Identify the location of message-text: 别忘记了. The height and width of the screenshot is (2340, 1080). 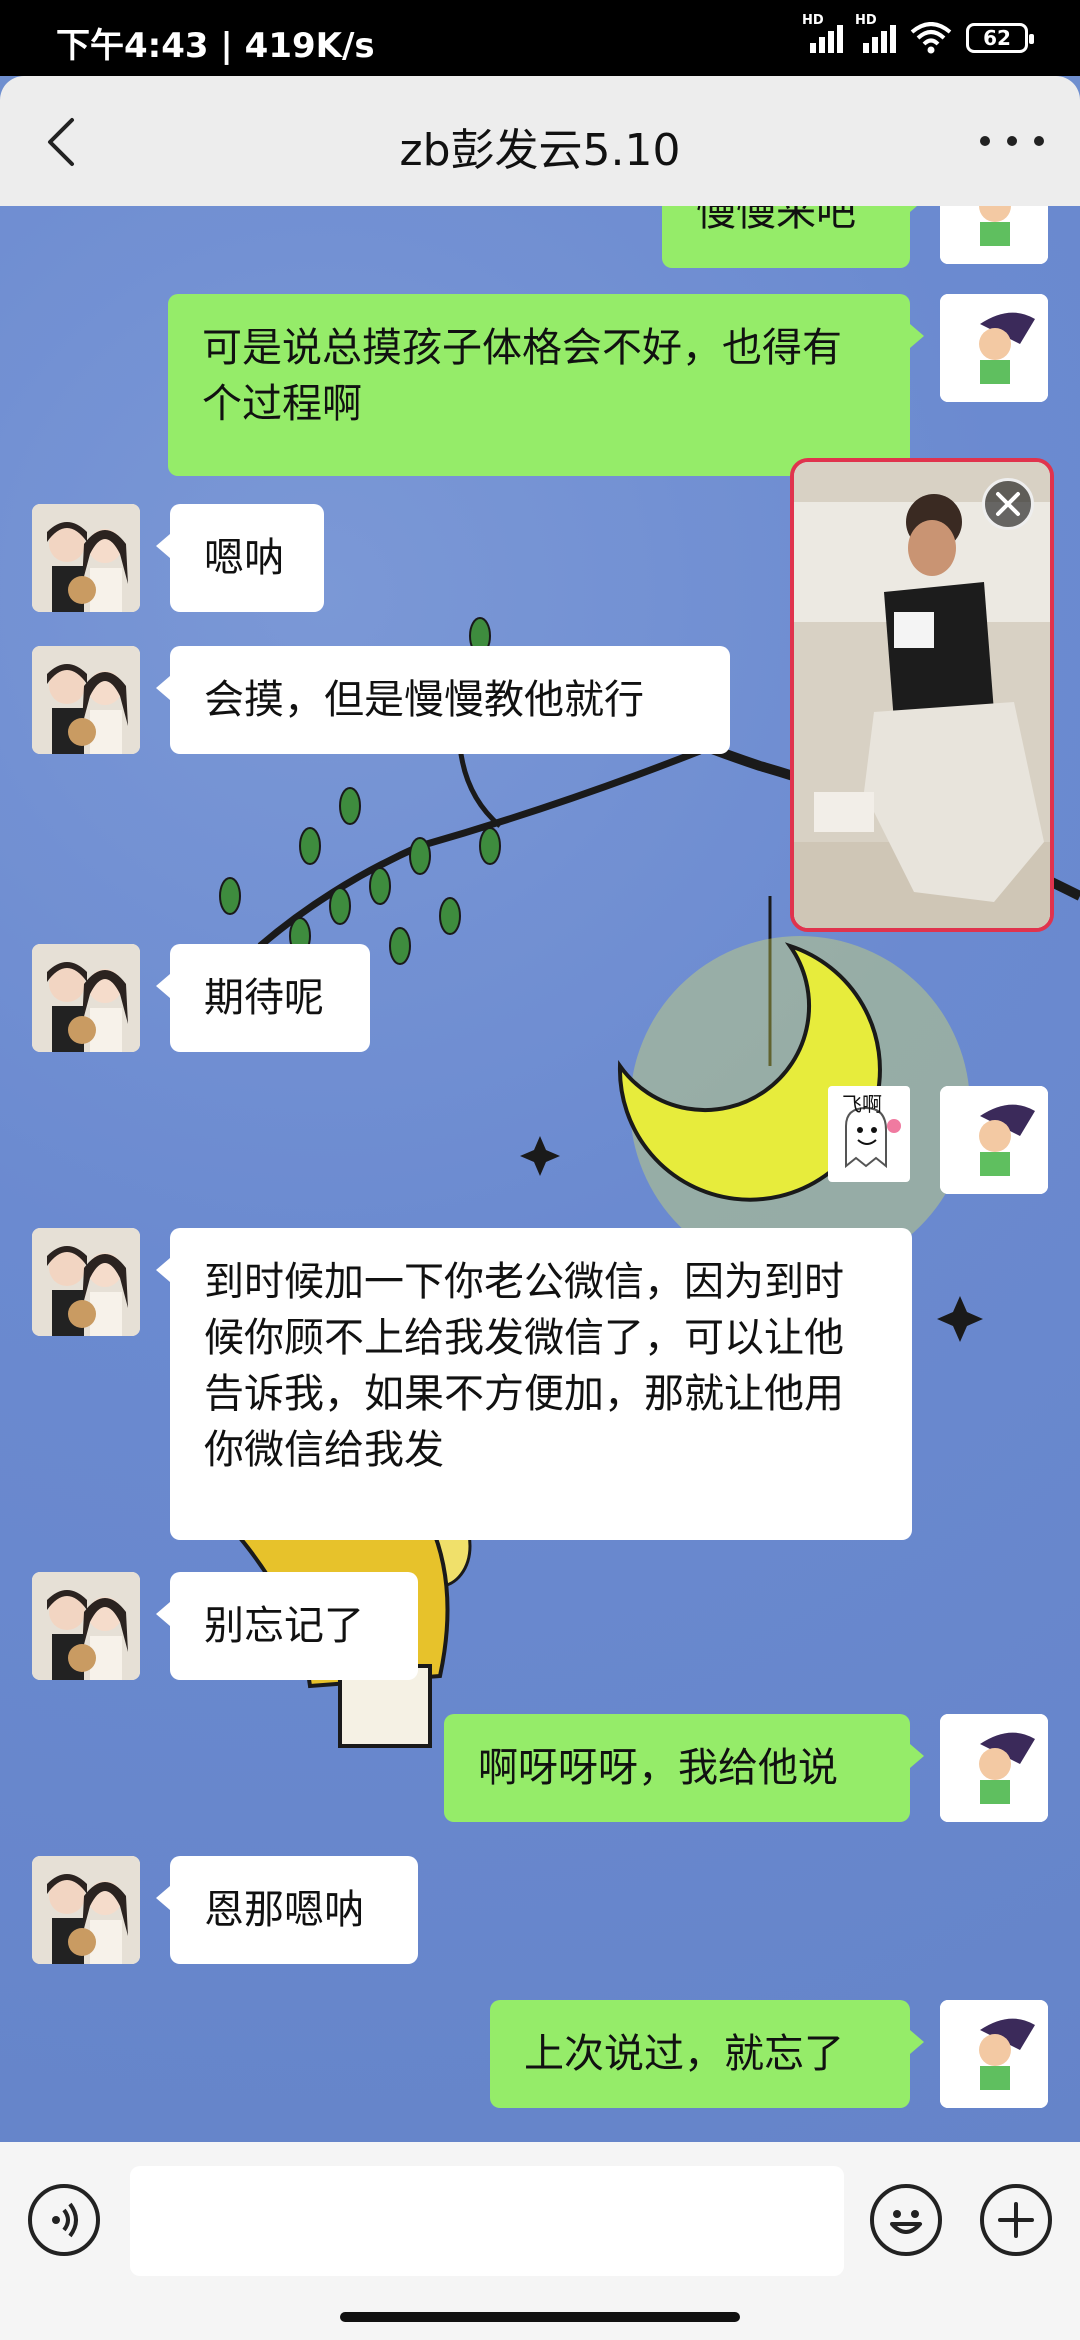
(284, 1626).